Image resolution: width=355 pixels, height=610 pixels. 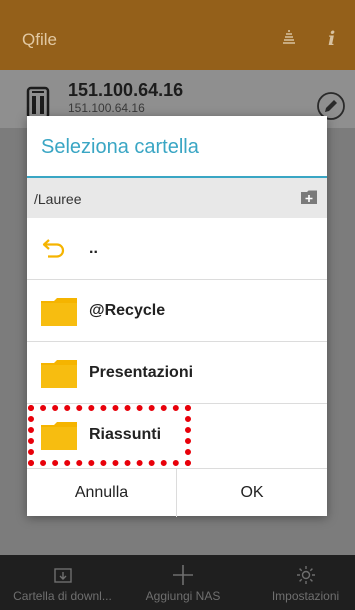 I want to click on list-item-label: Presentazioni, so click(x=141, y=372).